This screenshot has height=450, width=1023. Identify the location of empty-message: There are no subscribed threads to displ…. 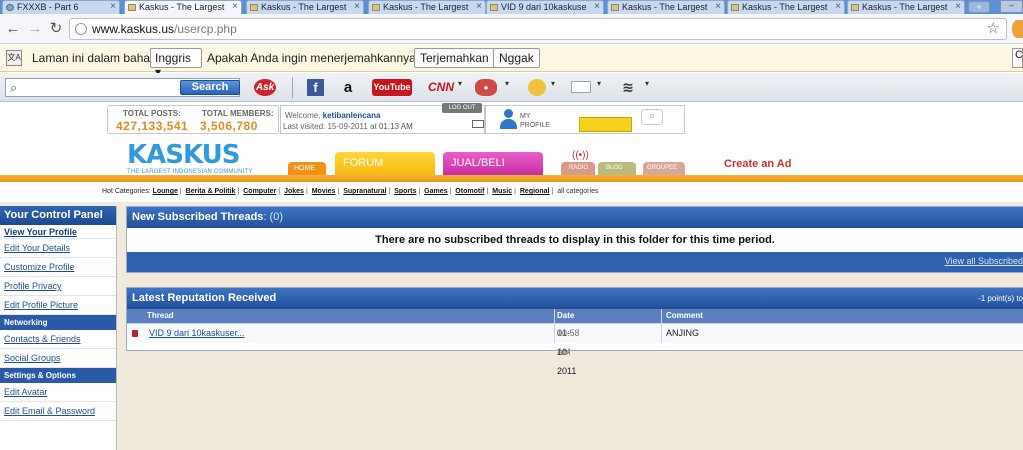
(575, 240).